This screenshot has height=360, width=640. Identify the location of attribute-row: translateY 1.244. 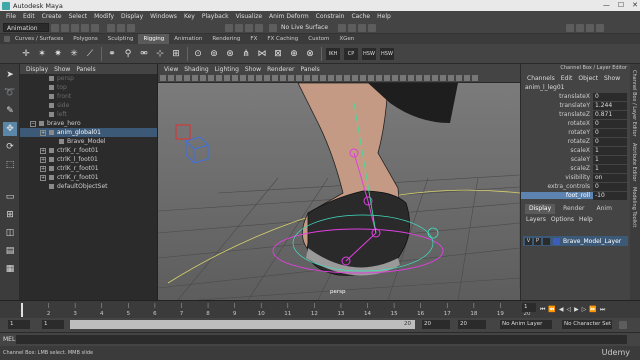
(575, 105).